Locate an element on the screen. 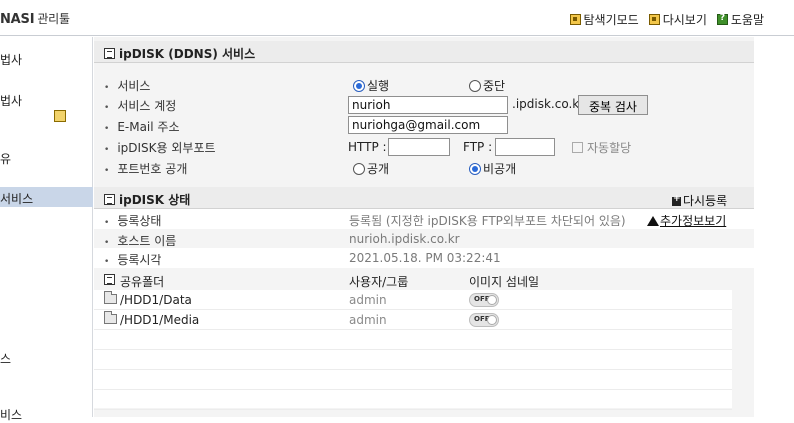 The height and width of the screenshot is (423, 794). service-row: 서비스 실행 중단 is located at coordinates (424, 84).